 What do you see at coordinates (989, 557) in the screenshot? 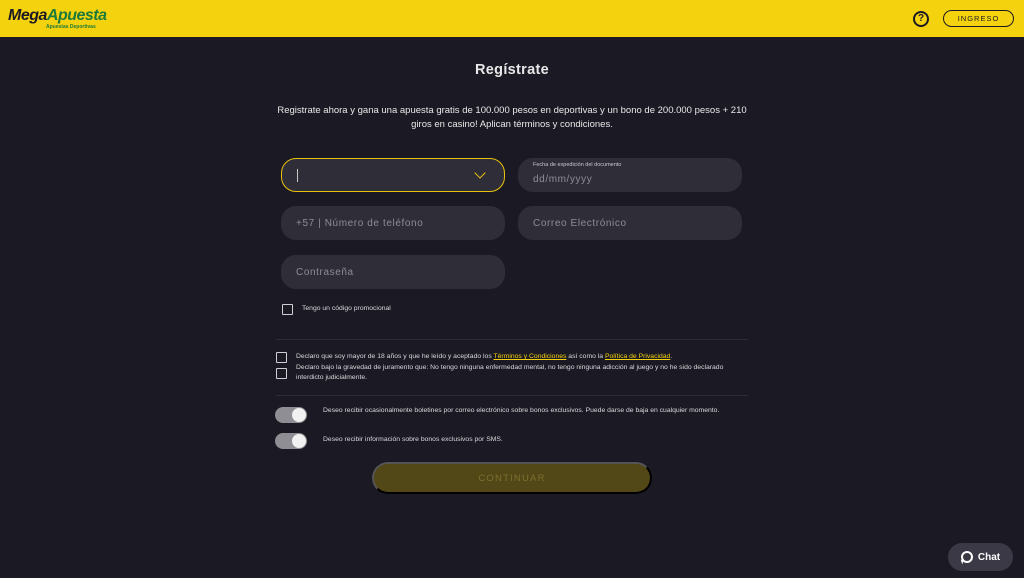
I see `chat-label: Chat` at bounding box center [989, 557].